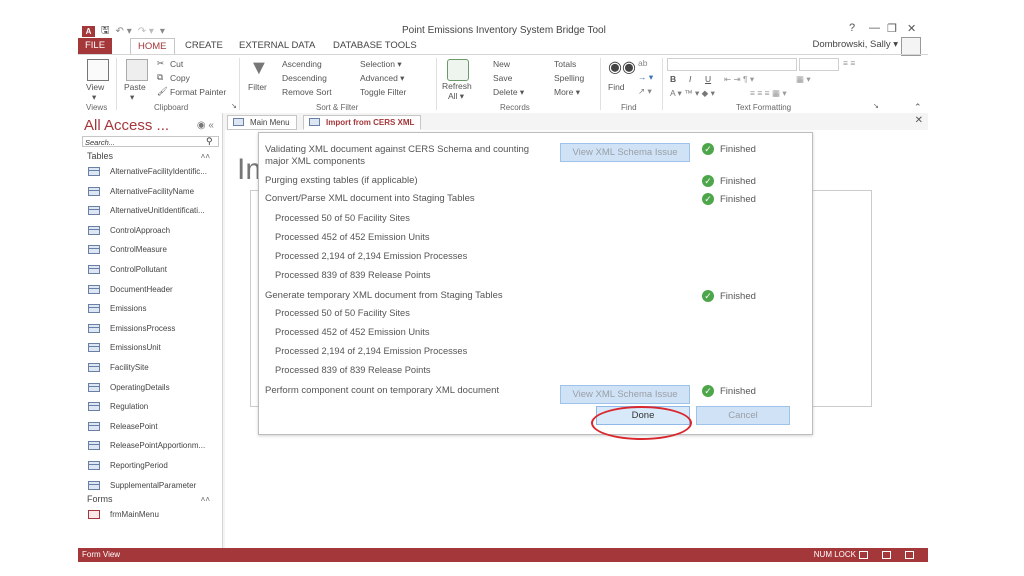  Describe the element at coordinates (137, 70) in the screenshot. I see `paste-icon` at that location.